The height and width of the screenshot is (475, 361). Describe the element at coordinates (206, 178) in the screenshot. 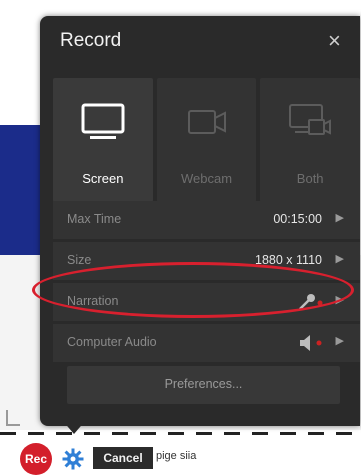

I see `mode-webcam-label: Webcam` at that location.